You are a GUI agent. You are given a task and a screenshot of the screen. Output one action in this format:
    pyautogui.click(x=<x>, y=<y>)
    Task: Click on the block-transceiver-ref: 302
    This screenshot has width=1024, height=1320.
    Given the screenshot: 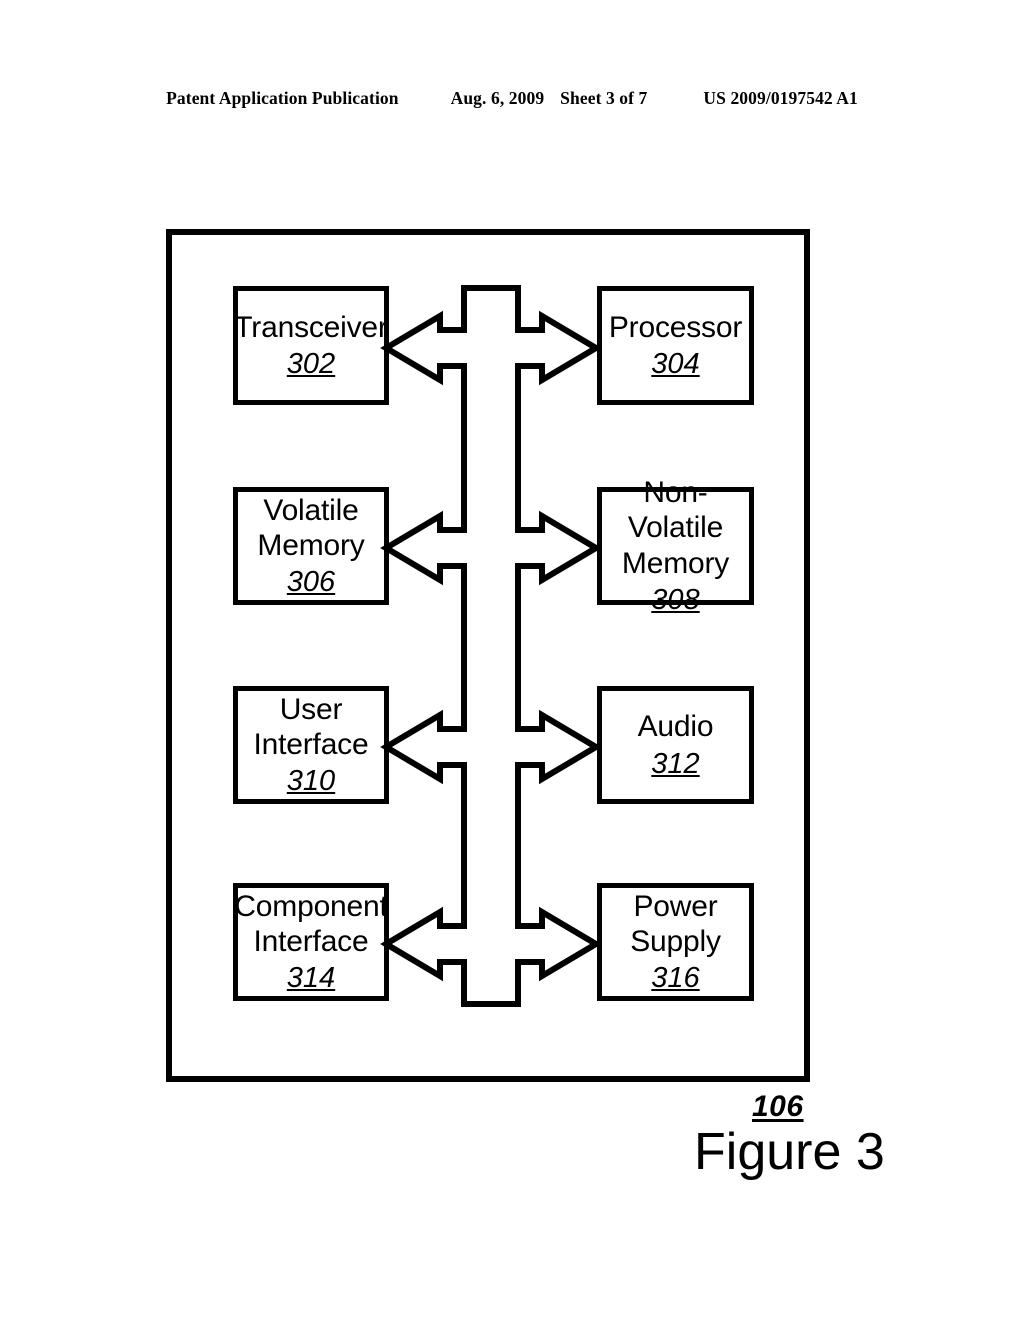 What is the action you would take?
    pyautogui.click(x=311, y=364)
    